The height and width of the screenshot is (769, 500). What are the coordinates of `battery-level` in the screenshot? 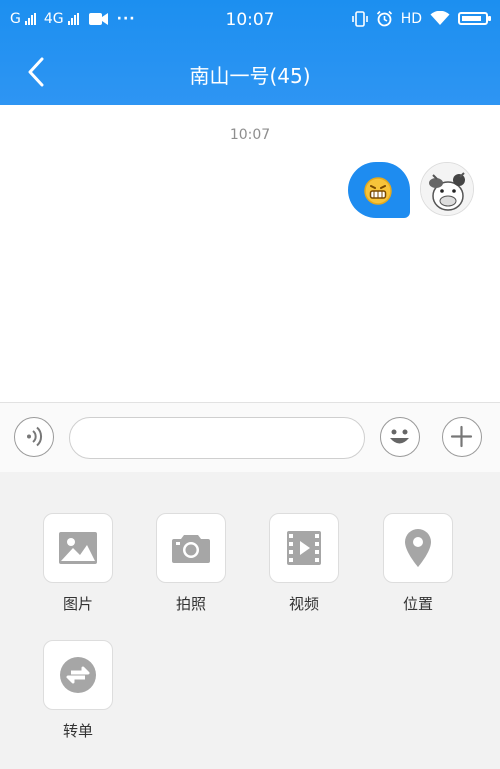 It's located at (471, 18).